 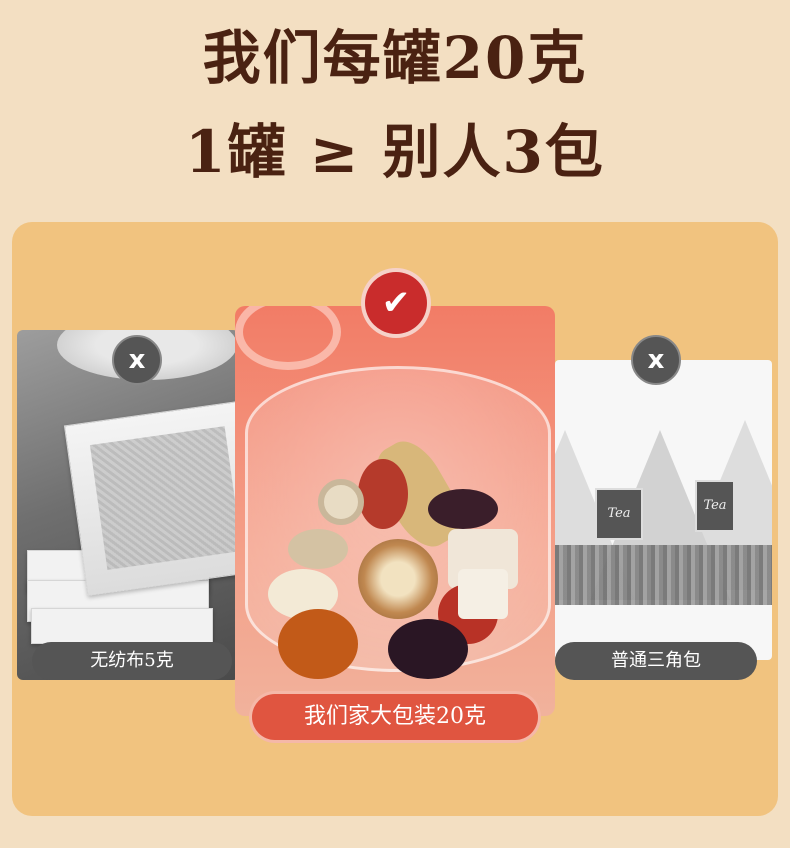 What do you see at coordinates (656, 661) in the screenshot?
I see `pyramid-bag-label: 普通三角包` at bounding box center [656, 661].